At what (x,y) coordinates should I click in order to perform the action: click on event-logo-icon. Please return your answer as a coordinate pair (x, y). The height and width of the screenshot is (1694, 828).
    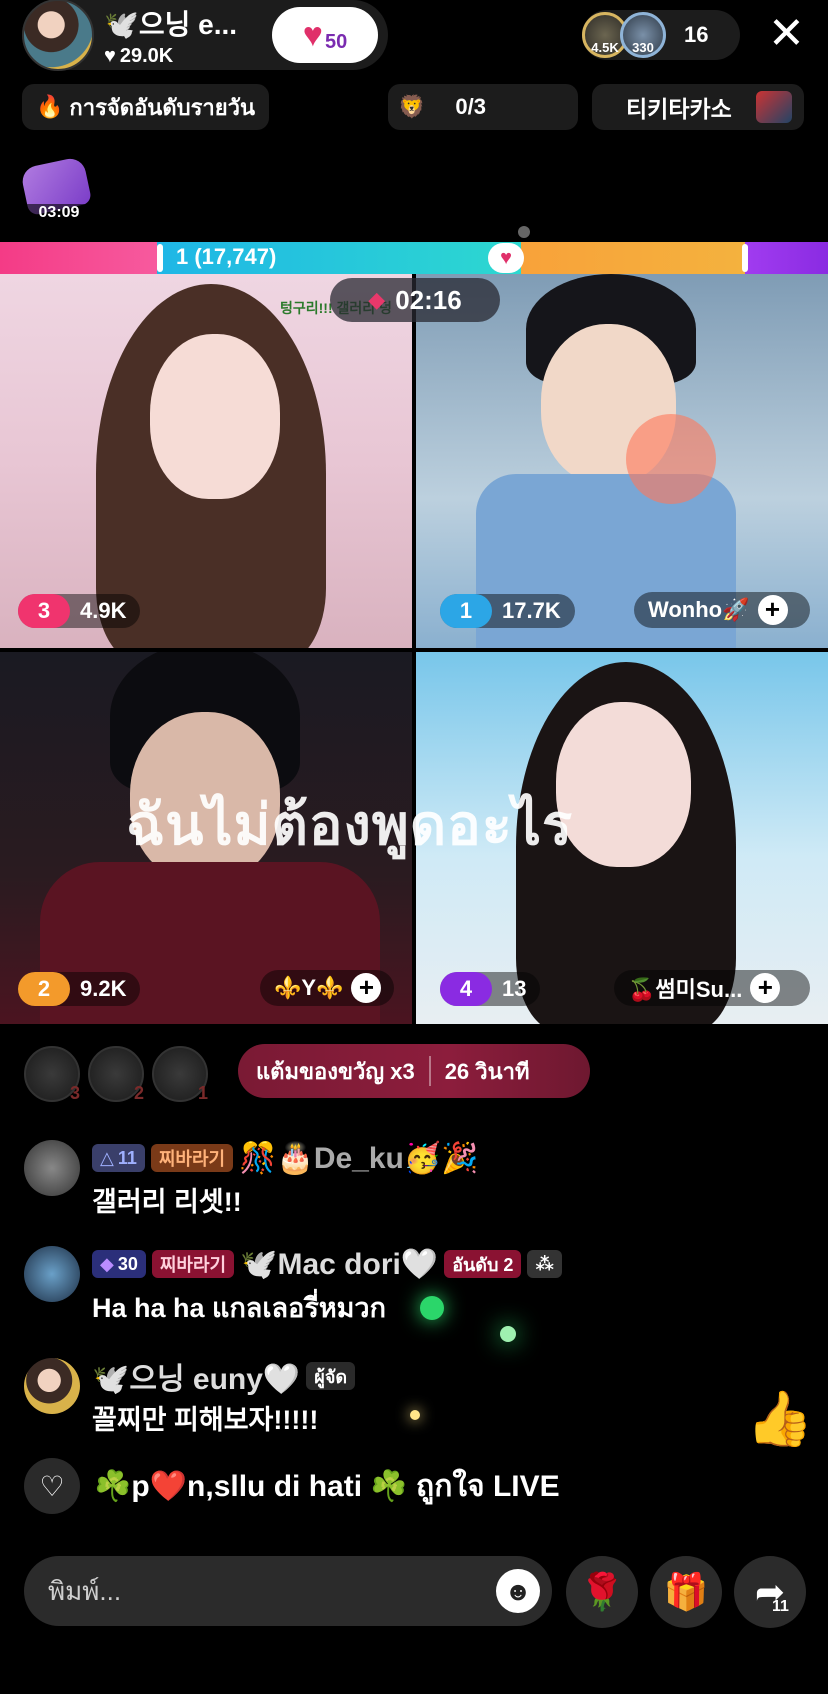
    Looking at the image, I should click on (774, 107).